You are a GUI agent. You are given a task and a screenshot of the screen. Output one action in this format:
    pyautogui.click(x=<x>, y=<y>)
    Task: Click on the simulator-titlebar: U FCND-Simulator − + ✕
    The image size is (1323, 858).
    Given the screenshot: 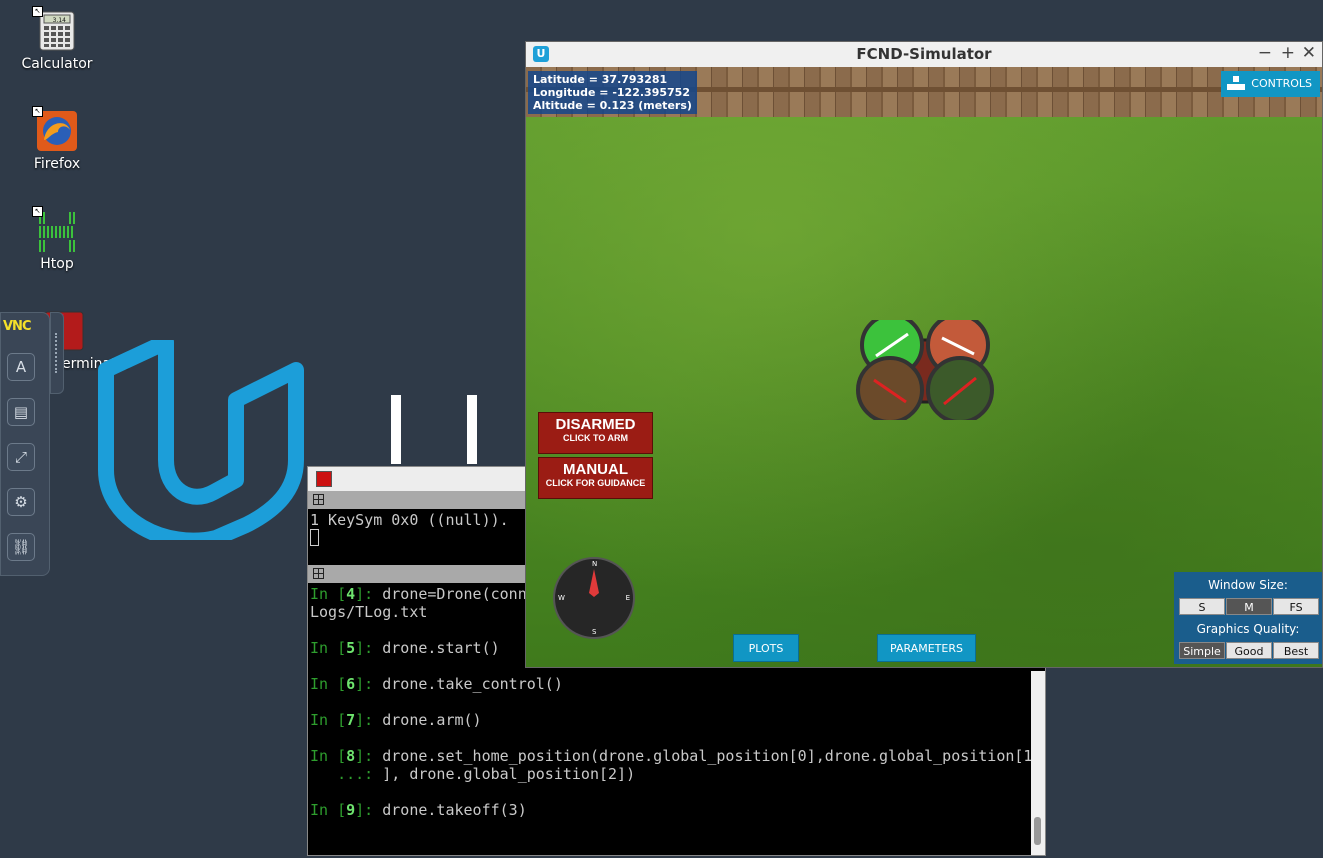 What is the action you would take?
    pyautogui.click(x=924, y=55)
    